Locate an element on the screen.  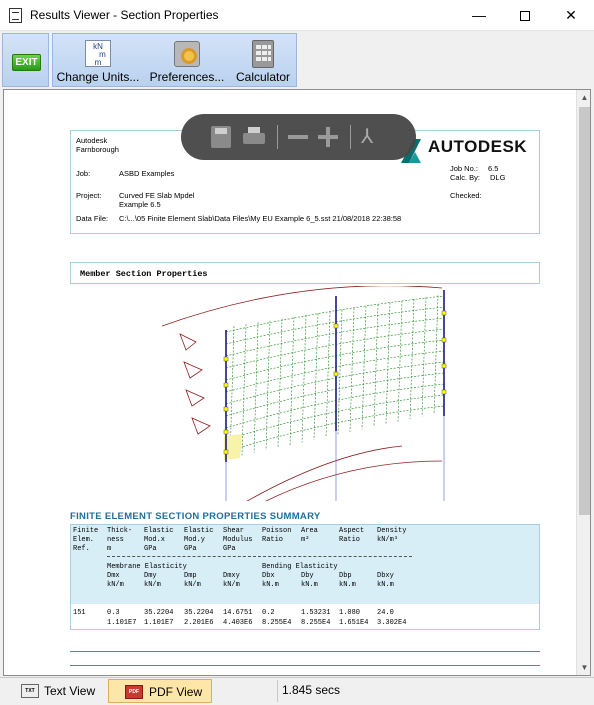
data-cell: 24.0 is located at coordinates (385, 613).